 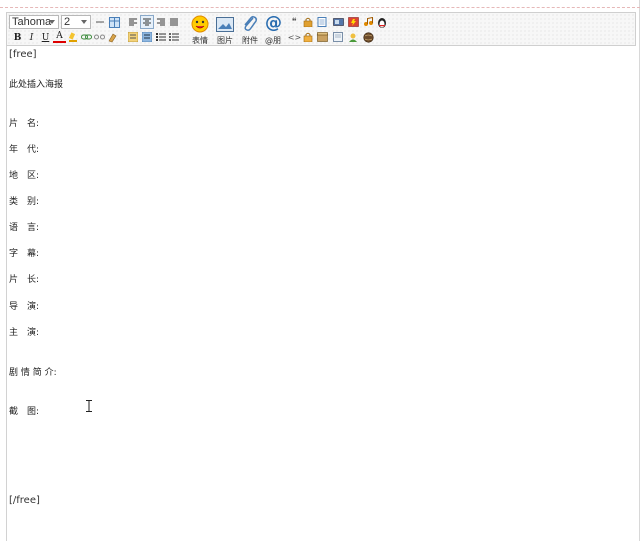 I want to click on box-icon, so click(x=322, y=37).